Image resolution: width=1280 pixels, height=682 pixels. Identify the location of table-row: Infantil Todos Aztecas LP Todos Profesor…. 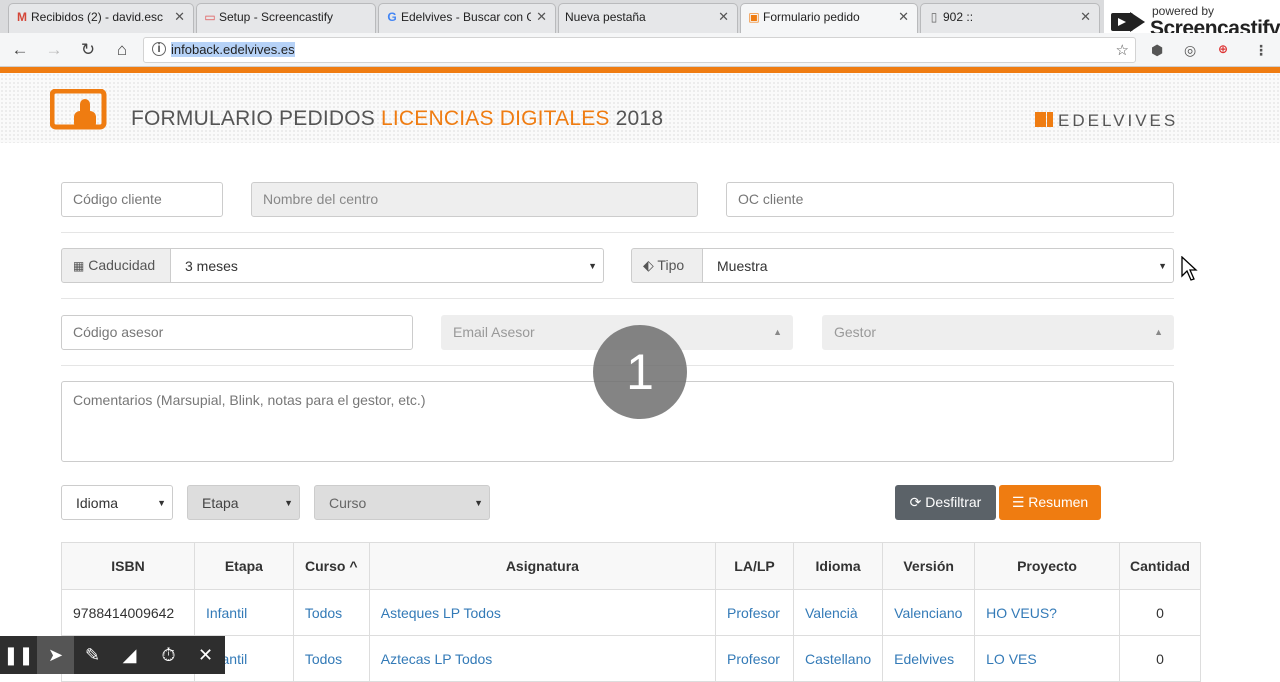
(631, 658).